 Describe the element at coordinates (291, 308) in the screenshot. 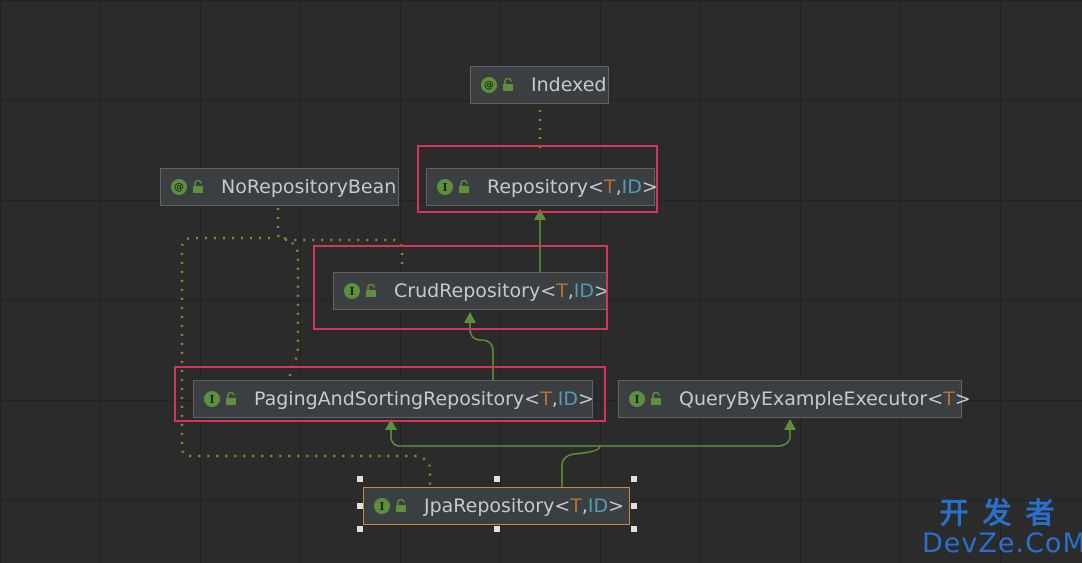

I see `edge-paging-norepositorybean` at that location.